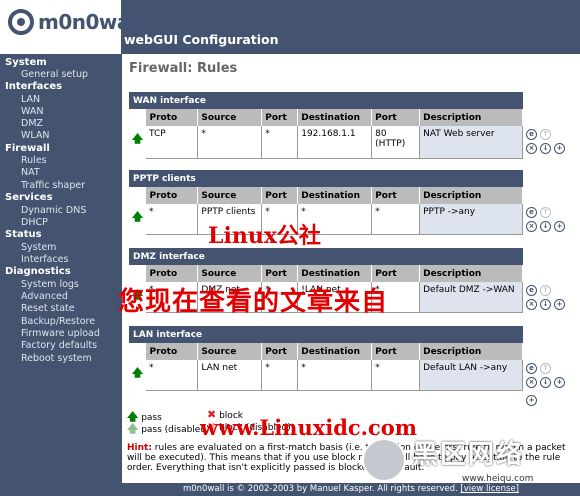  Describe the element at coordinates (38, 271) in the screenshot. I see `nav-group-diagnostics: Diagnostics` at that location.